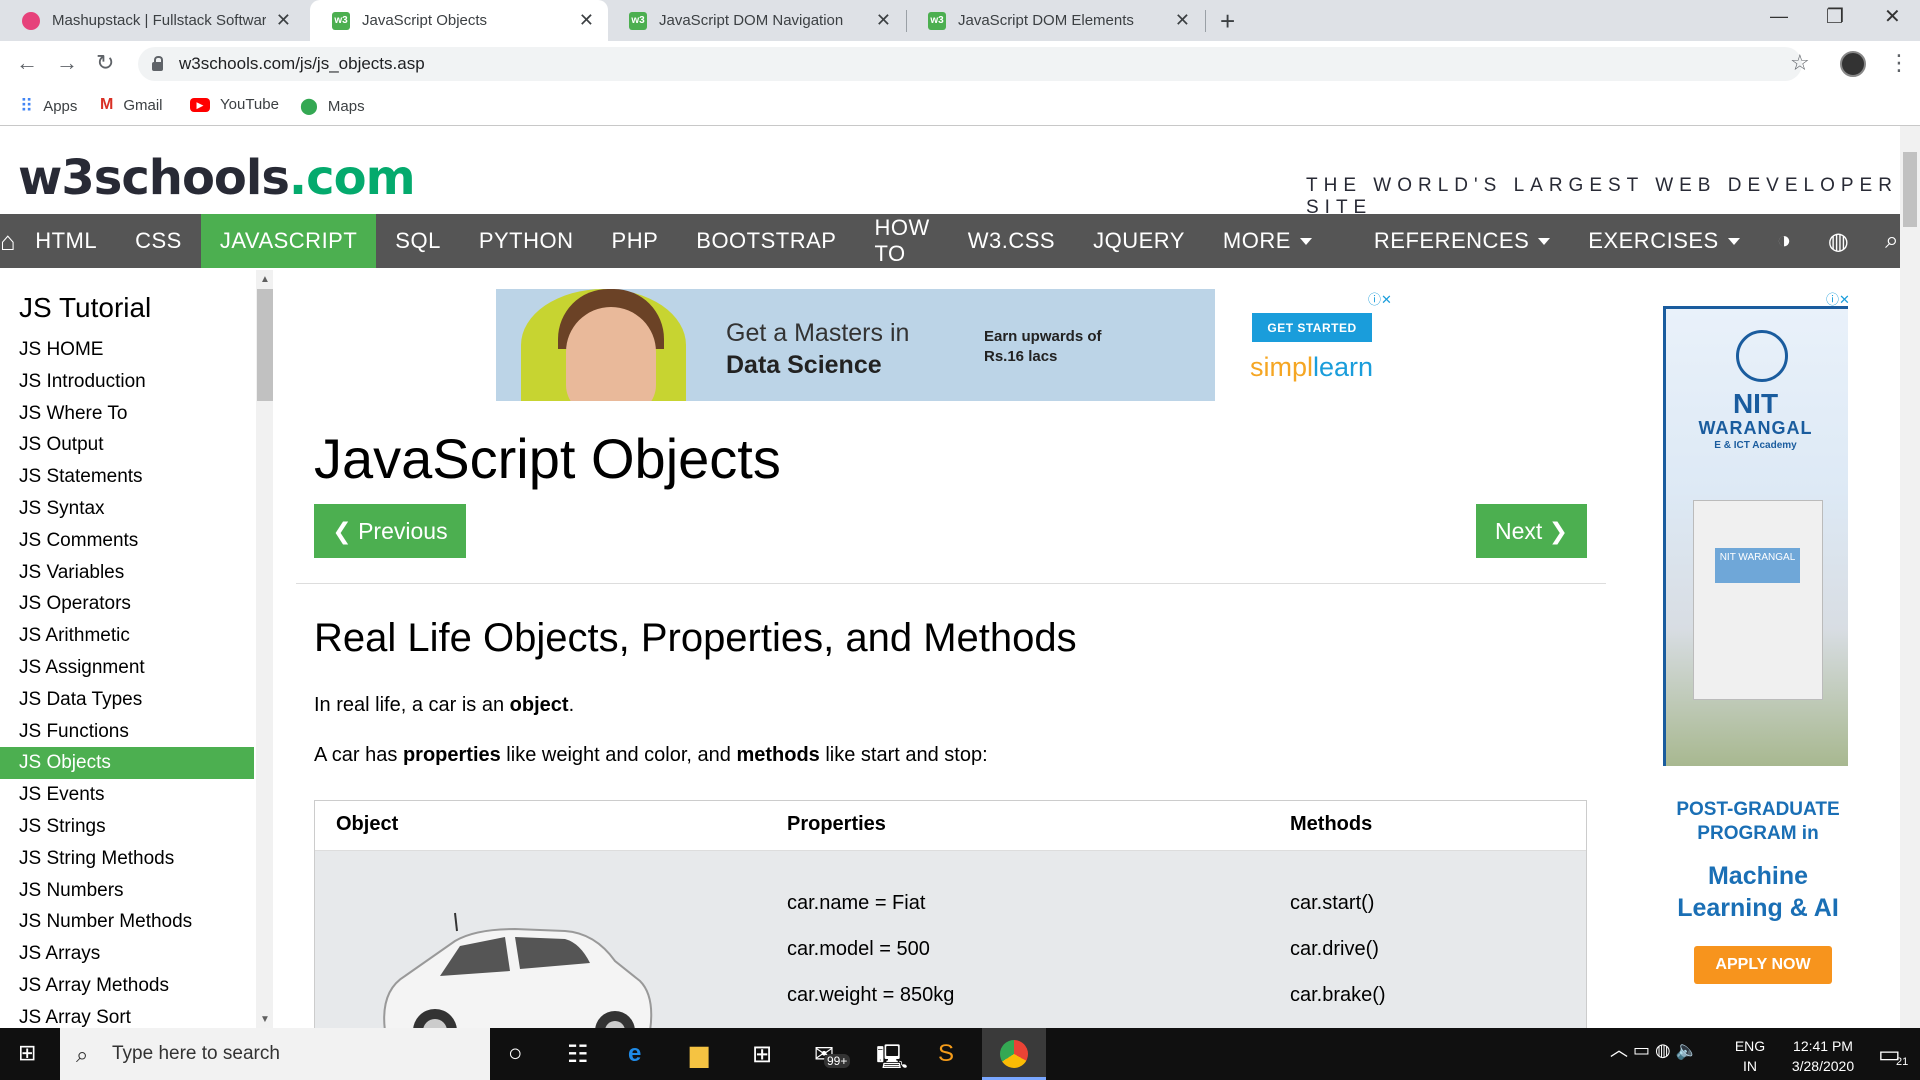 This screenshot has height=1080, width=1920. I want to click on simplilearn-logo: simpllearn, so click(1311, 367).